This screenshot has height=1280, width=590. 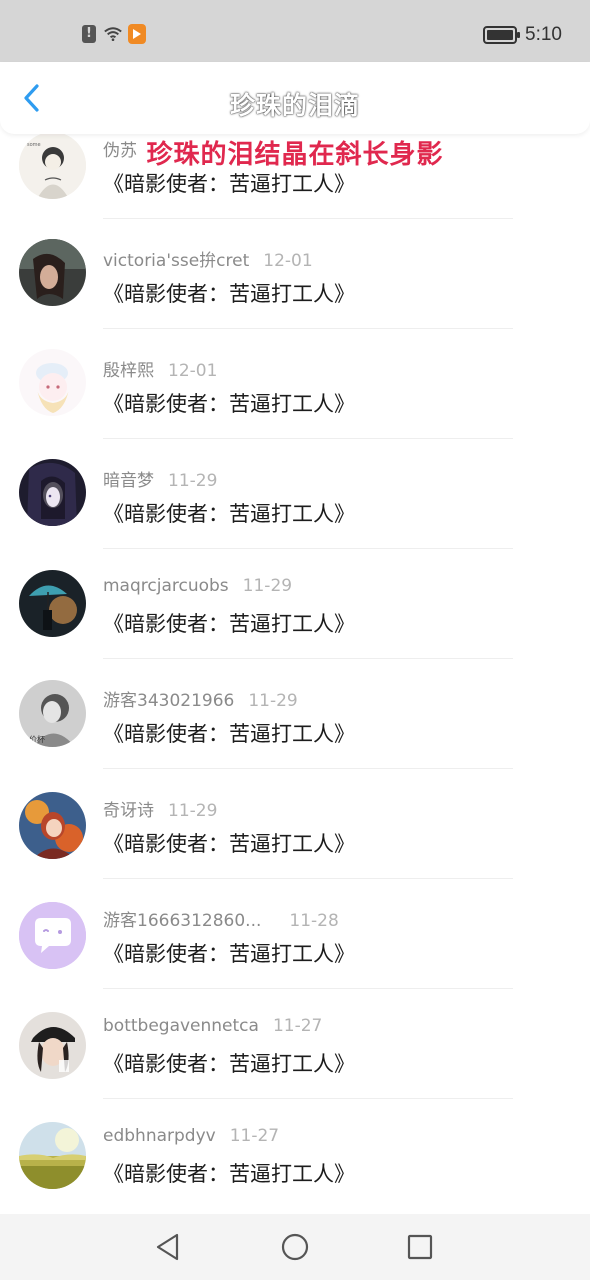 I want to click on status-time: 5:10, so click(x=543, y=34).